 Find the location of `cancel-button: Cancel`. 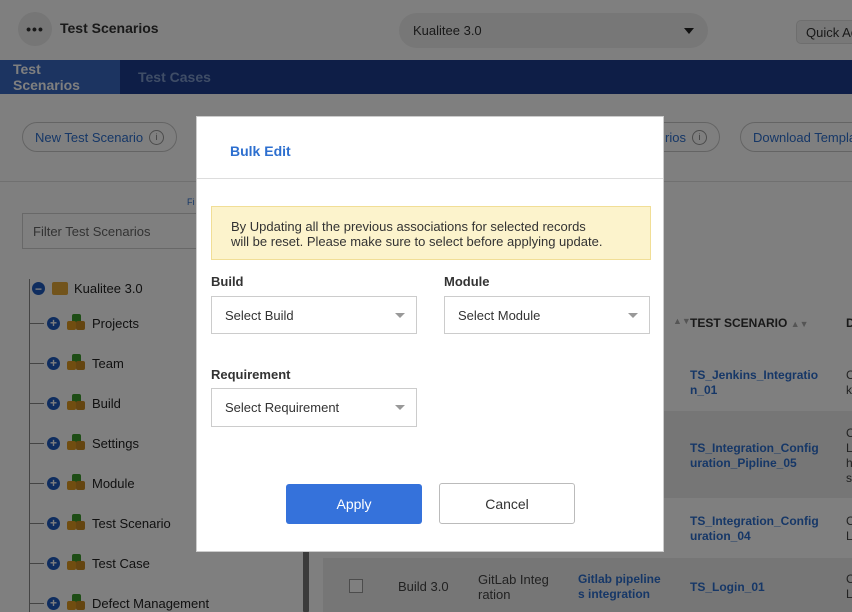

cancel-button: Cancel is located at coordinates (507, 503).